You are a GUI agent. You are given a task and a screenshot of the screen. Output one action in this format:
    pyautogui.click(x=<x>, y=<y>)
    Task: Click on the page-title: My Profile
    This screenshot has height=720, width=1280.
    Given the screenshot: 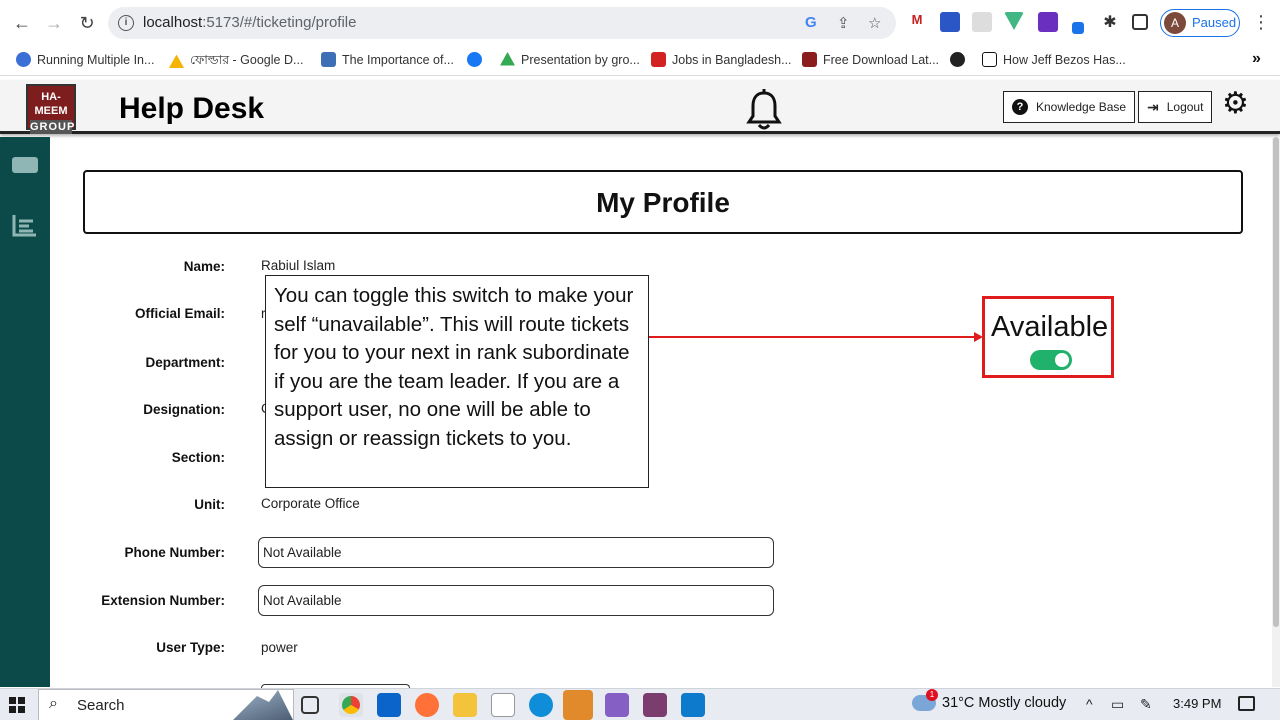 What is the action you would take?
    pyautogui.click(x=663, y=202)
    